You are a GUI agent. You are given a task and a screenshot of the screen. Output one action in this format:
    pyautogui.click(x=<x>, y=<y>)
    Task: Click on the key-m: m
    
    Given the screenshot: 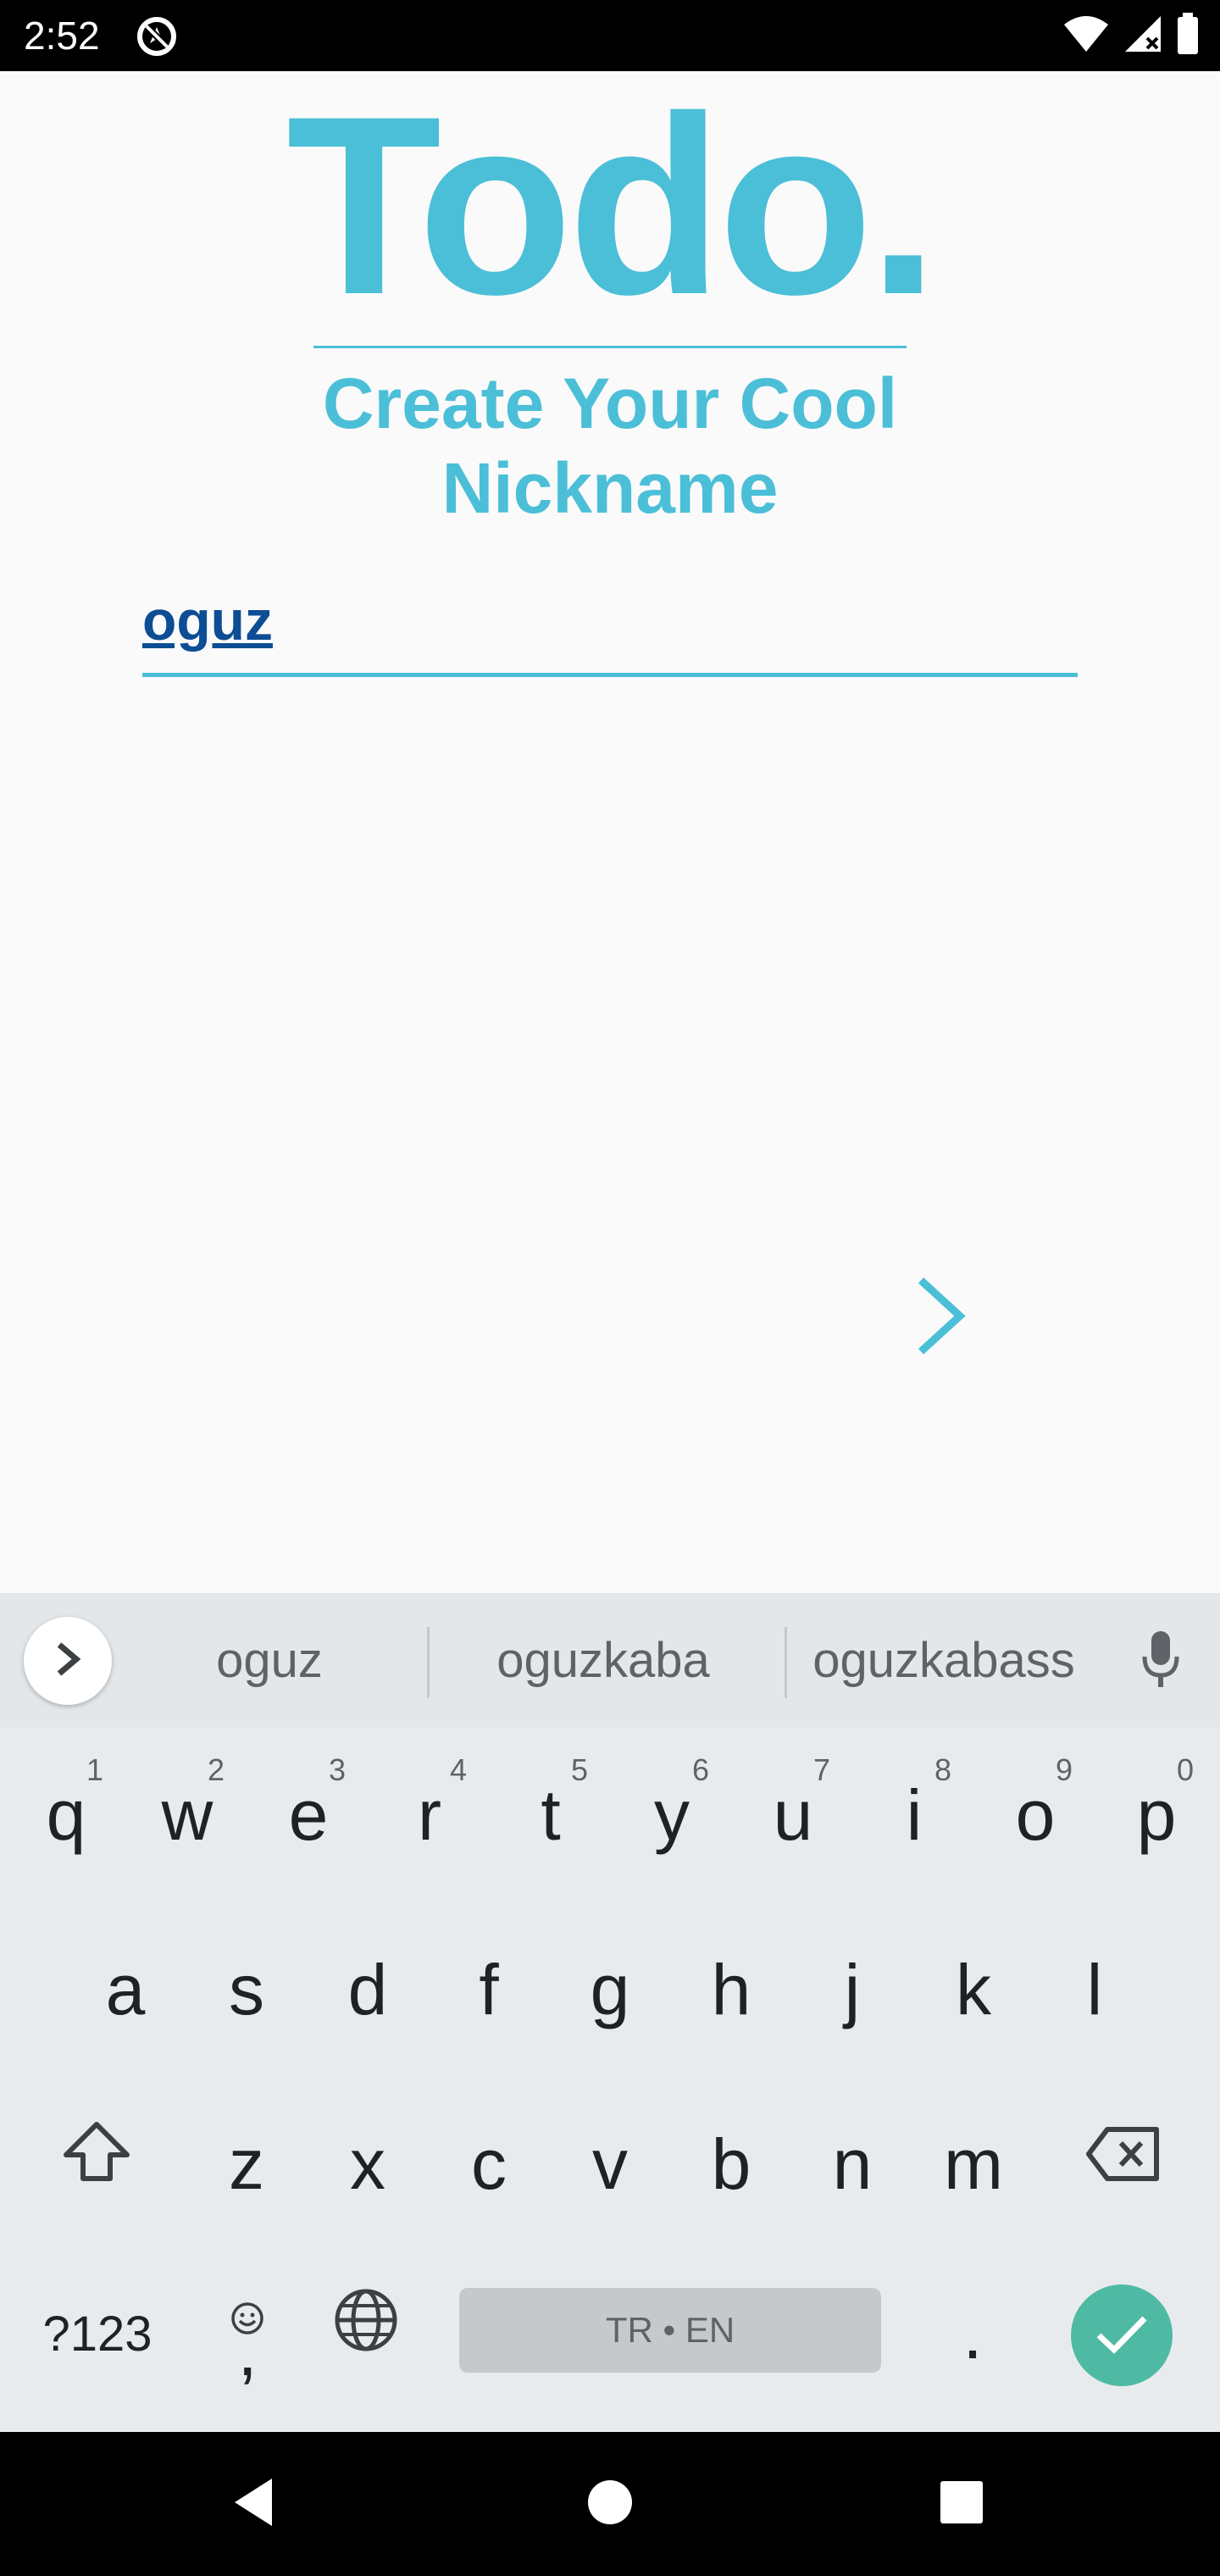 What is the action you would take?
    pyautogui.click(x=973, y=2159)
    